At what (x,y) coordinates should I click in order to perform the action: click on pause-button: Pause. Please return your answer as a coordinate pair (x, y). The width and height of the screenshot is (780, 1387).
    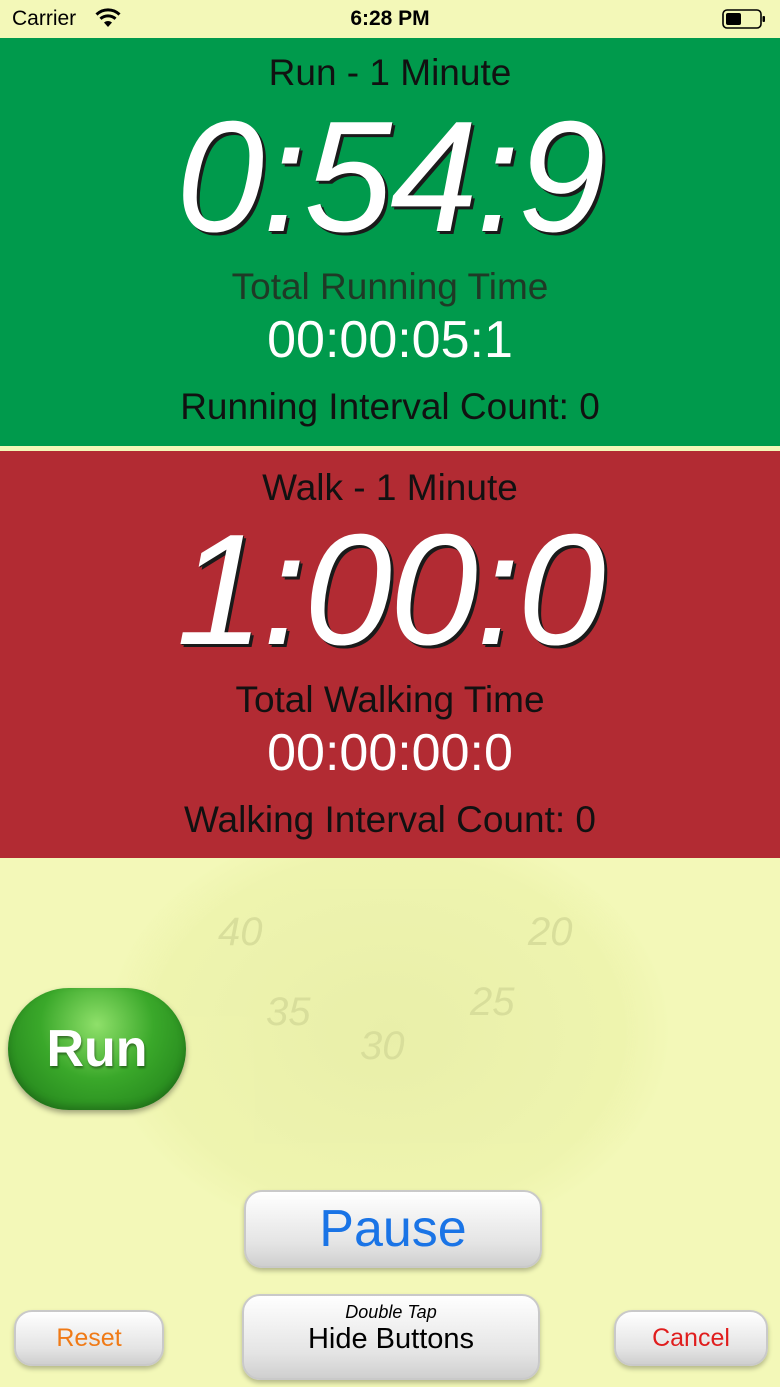
    Looking at the image, I should click on (393, 1229).